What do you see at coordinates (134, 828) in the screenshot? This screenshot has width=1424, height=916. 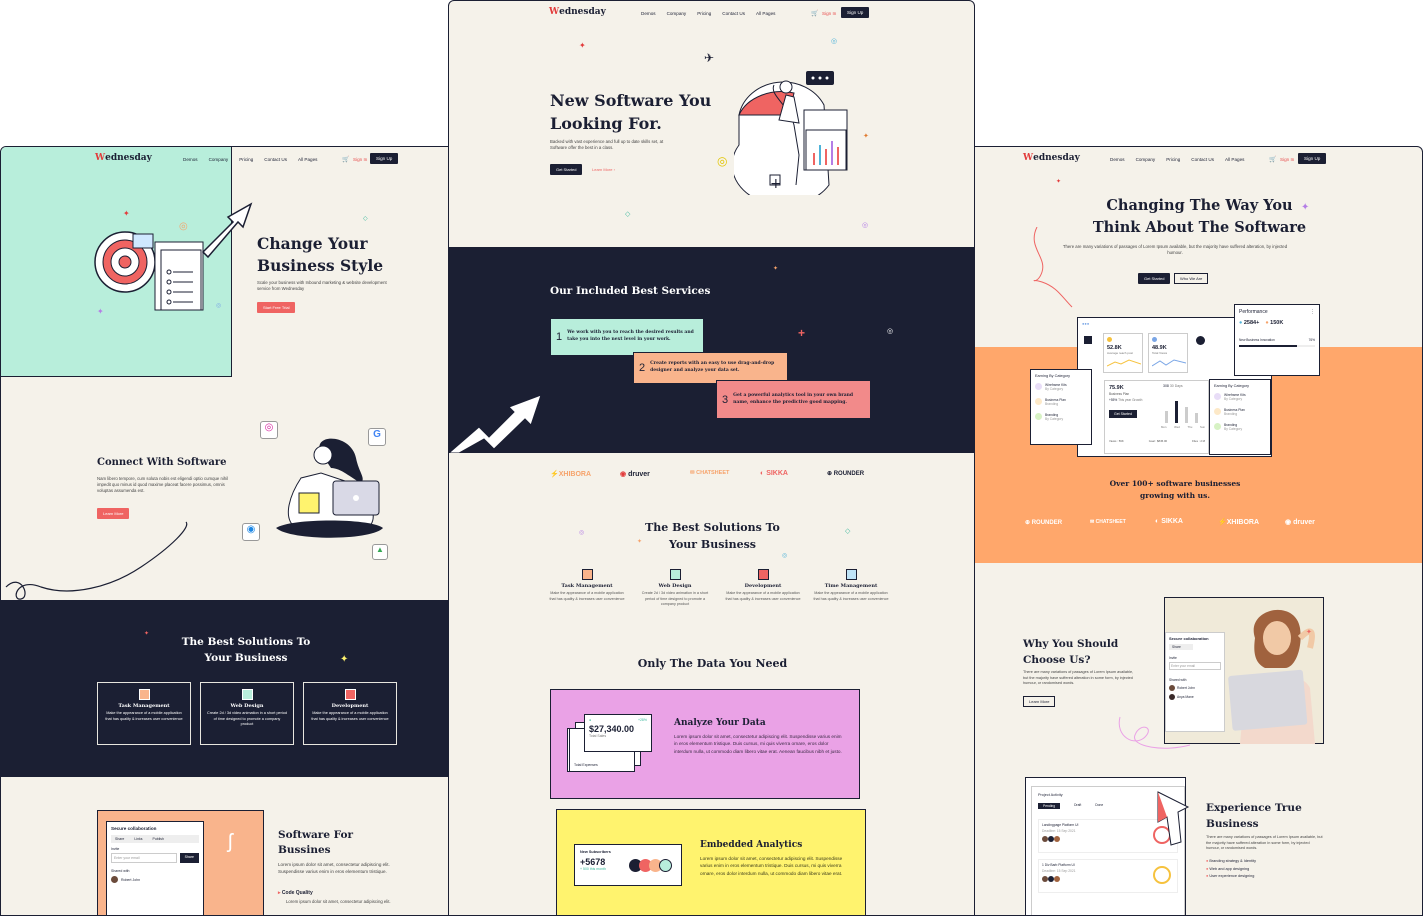 I see `mock-title: Secure collaboration` at bounding box center [134, 828].